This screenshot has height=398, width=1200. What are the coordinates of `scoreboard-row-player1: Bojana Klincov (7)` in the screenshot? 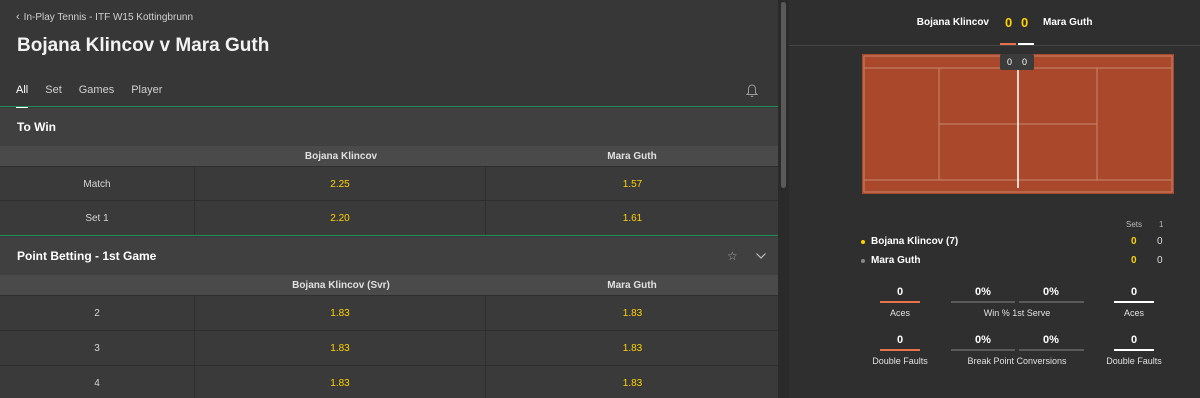 It's located at (909, 241).